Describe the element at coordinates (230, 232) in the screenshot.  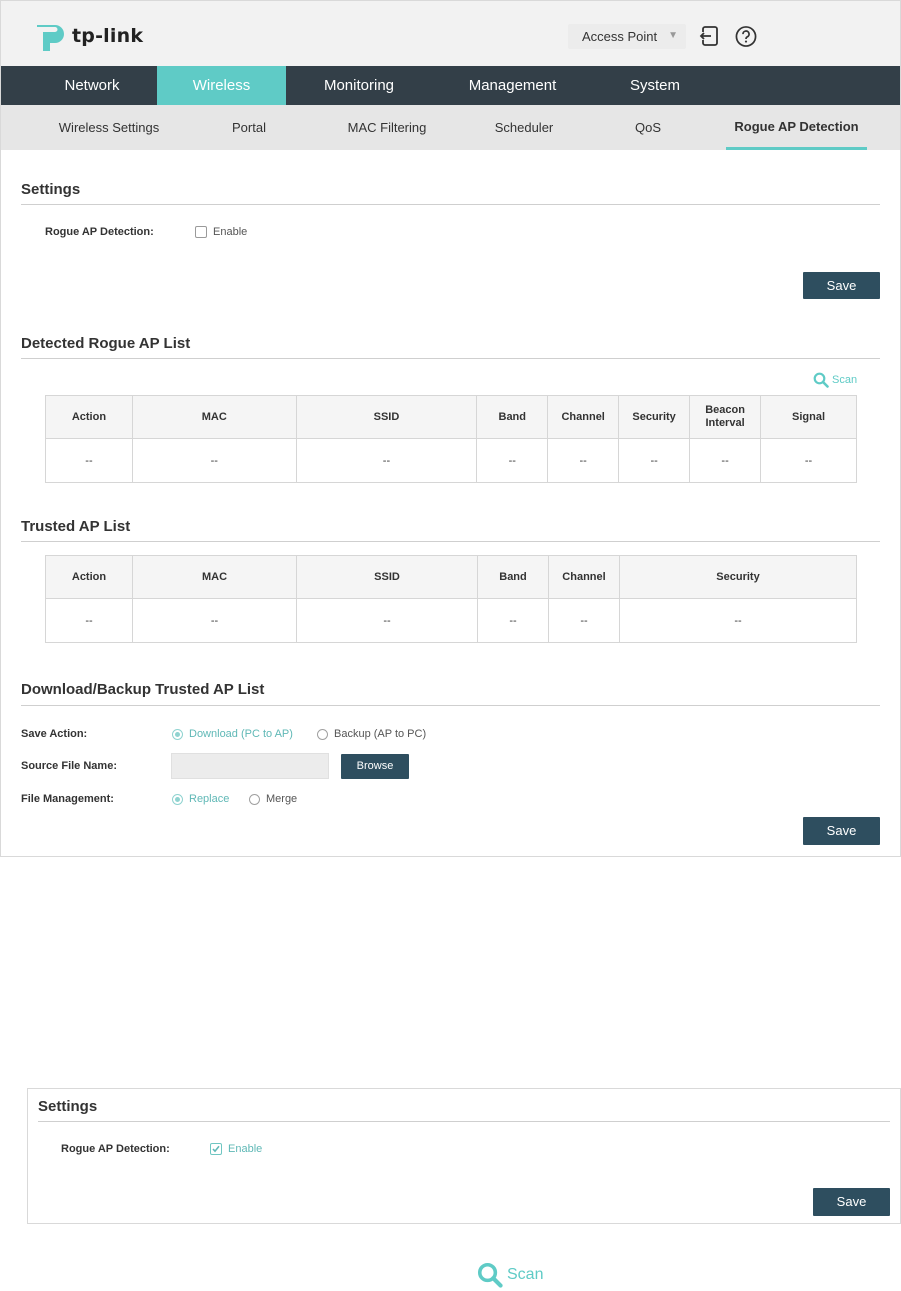
I see `rogue-ap-enable-label: Enable` at that location.